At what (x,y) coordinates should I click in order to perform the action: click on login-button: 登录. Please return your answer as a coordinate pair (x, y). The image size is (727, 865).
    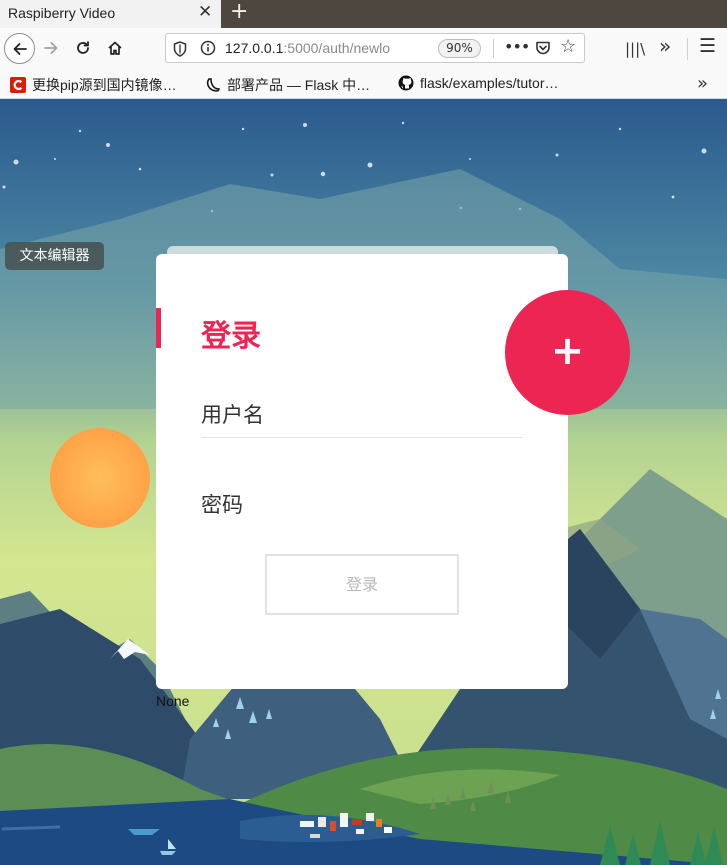
    Looking at the image, I should click on (362, 584).